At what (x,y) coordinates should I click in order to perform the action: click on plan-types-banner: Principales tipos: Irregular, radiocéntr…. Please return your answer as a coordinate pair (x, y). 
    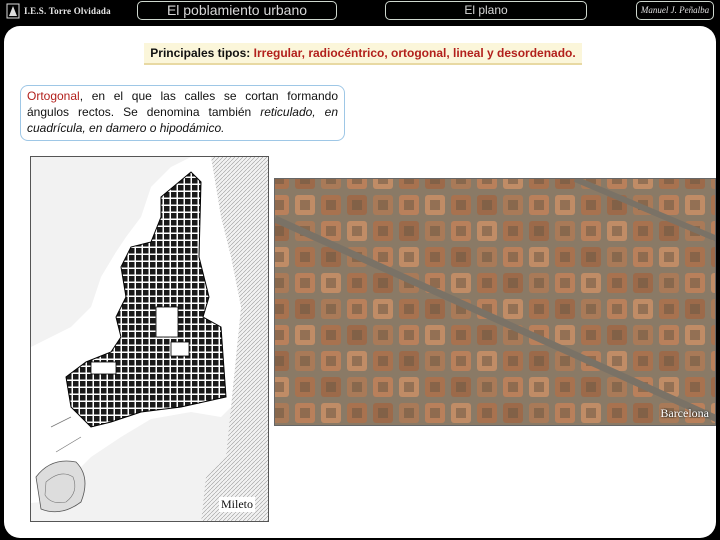
    Looking at the image, I should click on (363, 54).